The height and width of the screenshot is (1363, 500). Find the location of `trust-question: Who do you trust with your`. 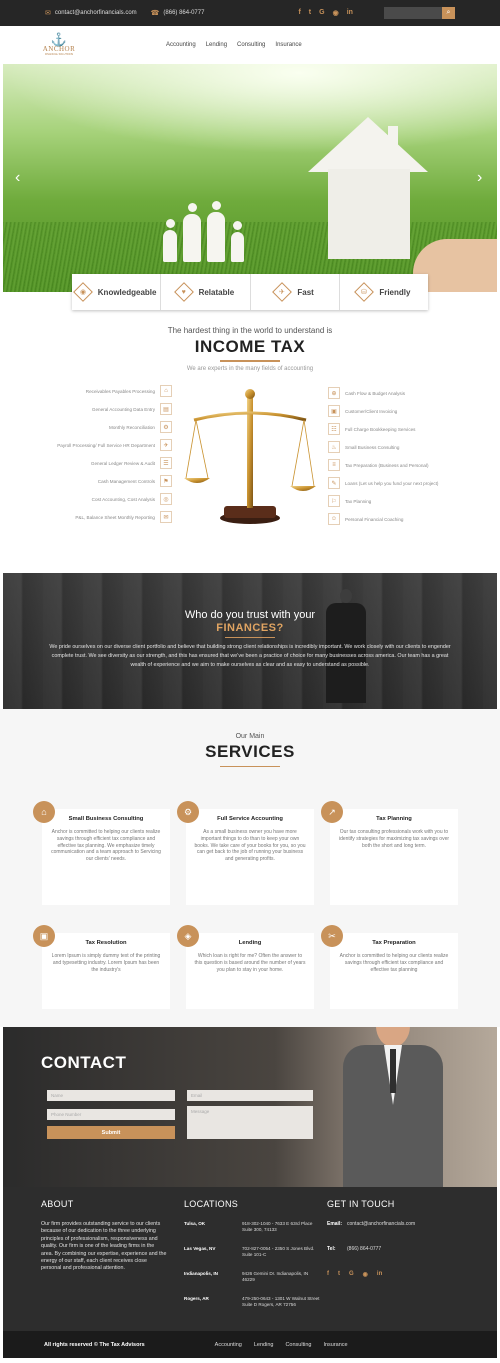

trust-question: Who do you trust with your is located at coordinates (250, 615).